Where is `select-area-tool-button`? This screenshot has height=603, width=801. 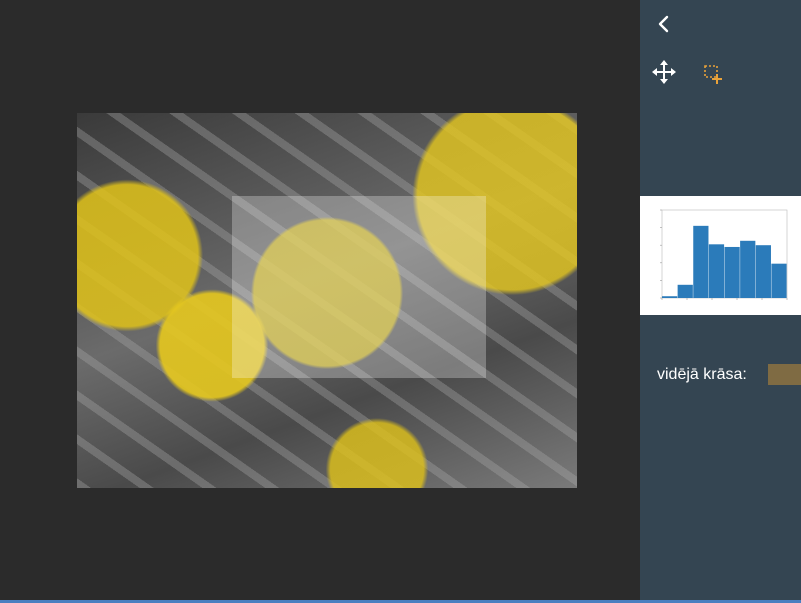
select-area-tool-button is located at coordinates (713, 73).